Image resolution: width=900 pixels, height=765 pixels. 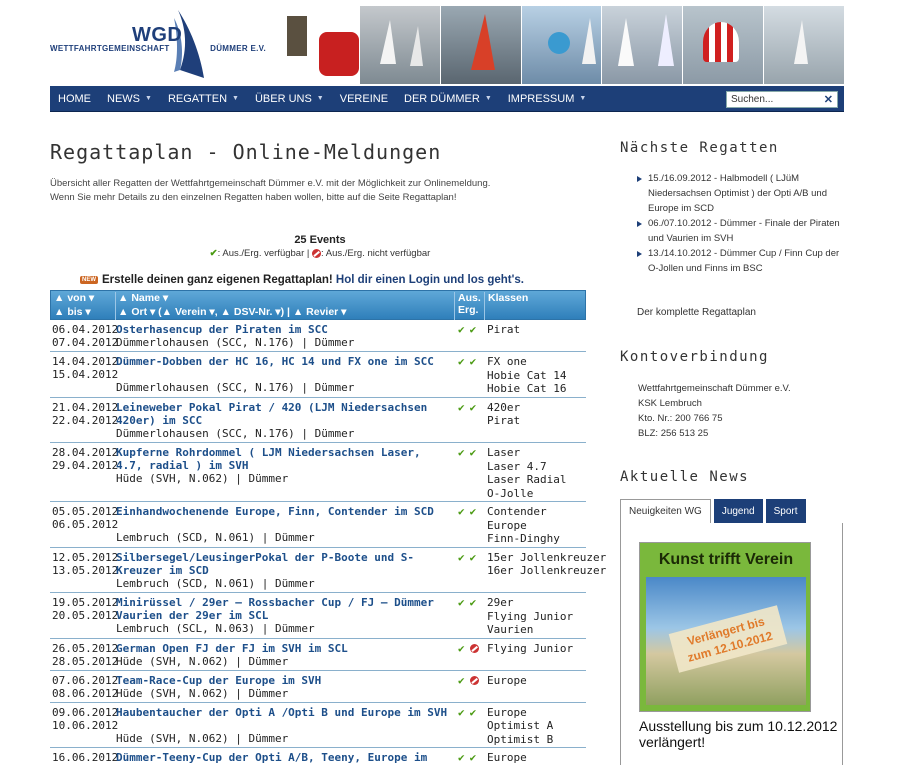 What do you see at coordinates (782, 99) in the screenshot?
I see `search-input: Suchen... ✕` at bounding box center [782, 99].